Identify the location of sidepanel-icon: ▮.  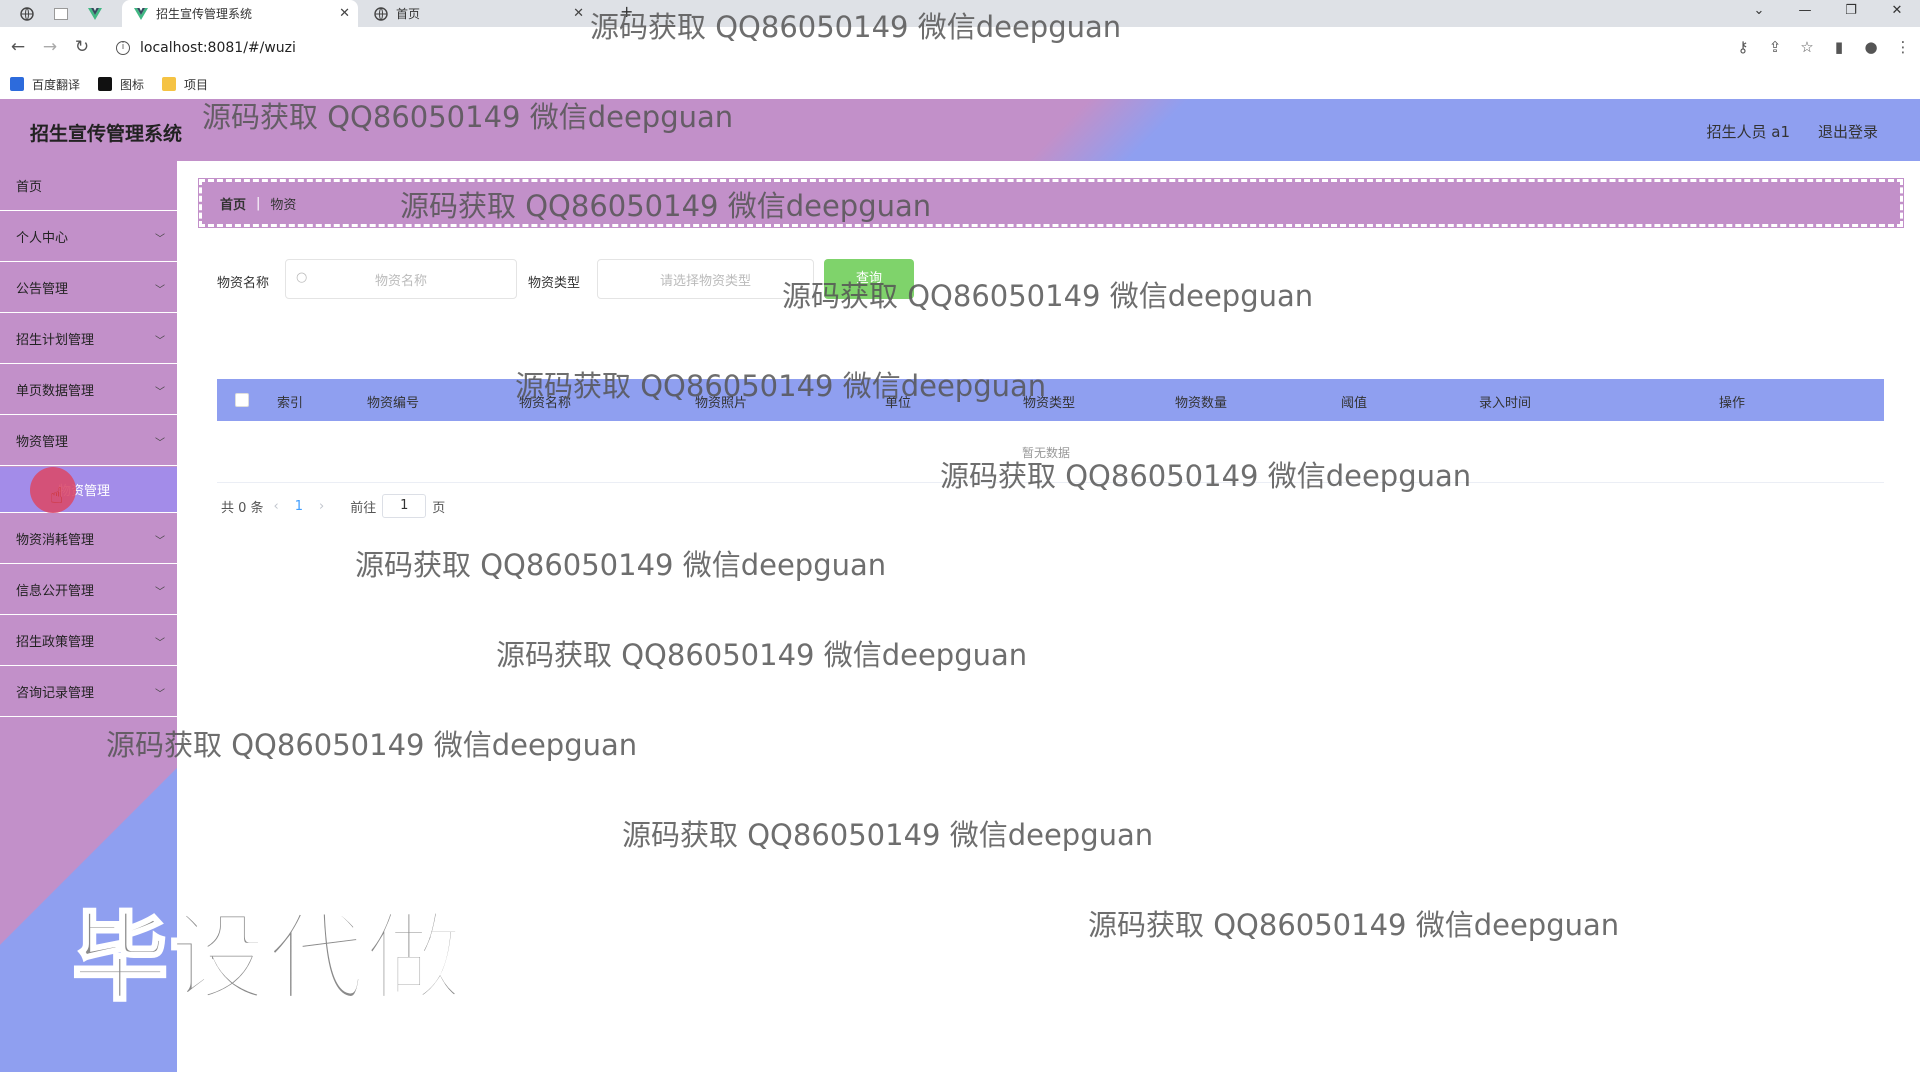
(1839, 47).